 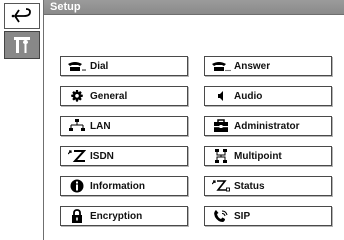 I want to click on sip-phone-icon, so click(x=221, y=216).